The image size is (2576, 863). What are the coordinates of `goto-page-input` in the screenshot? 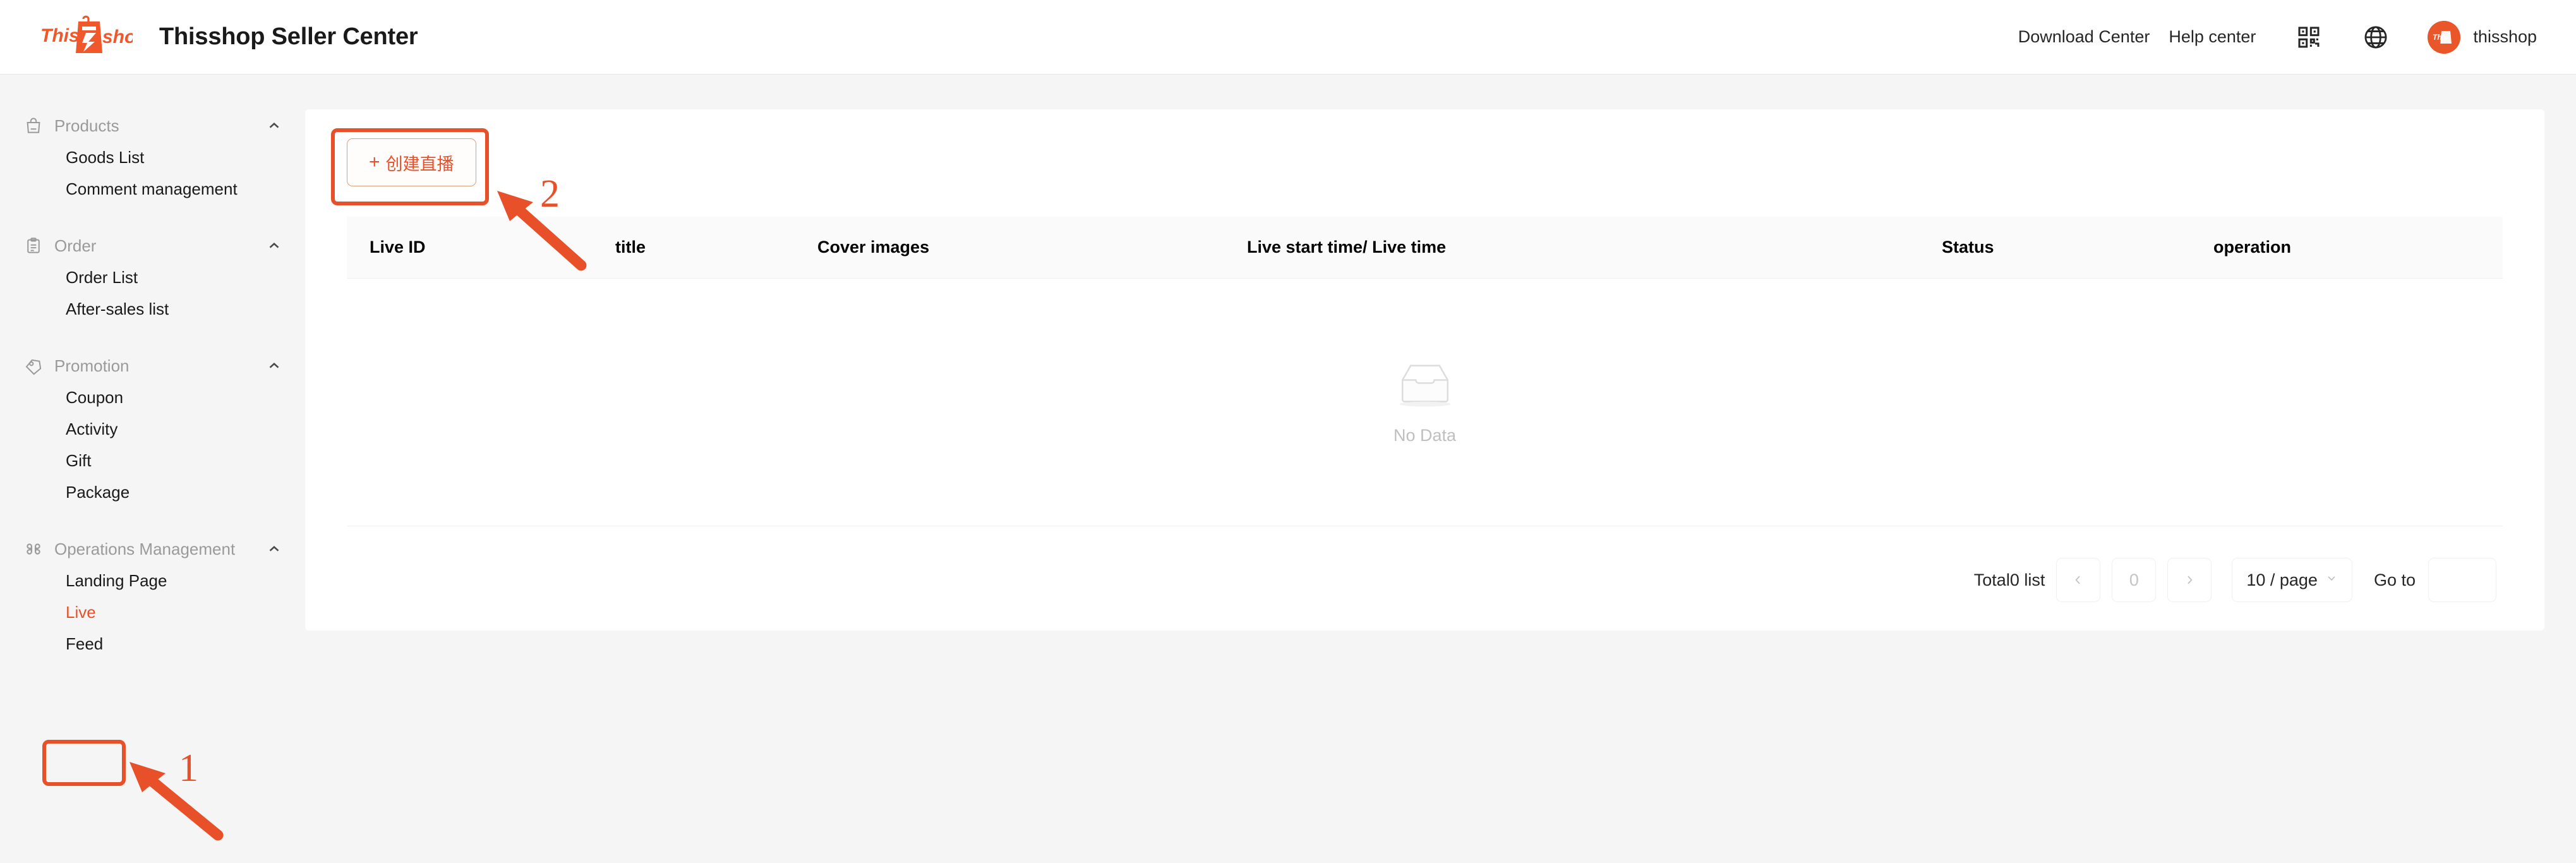 It's located at (2462, 580).